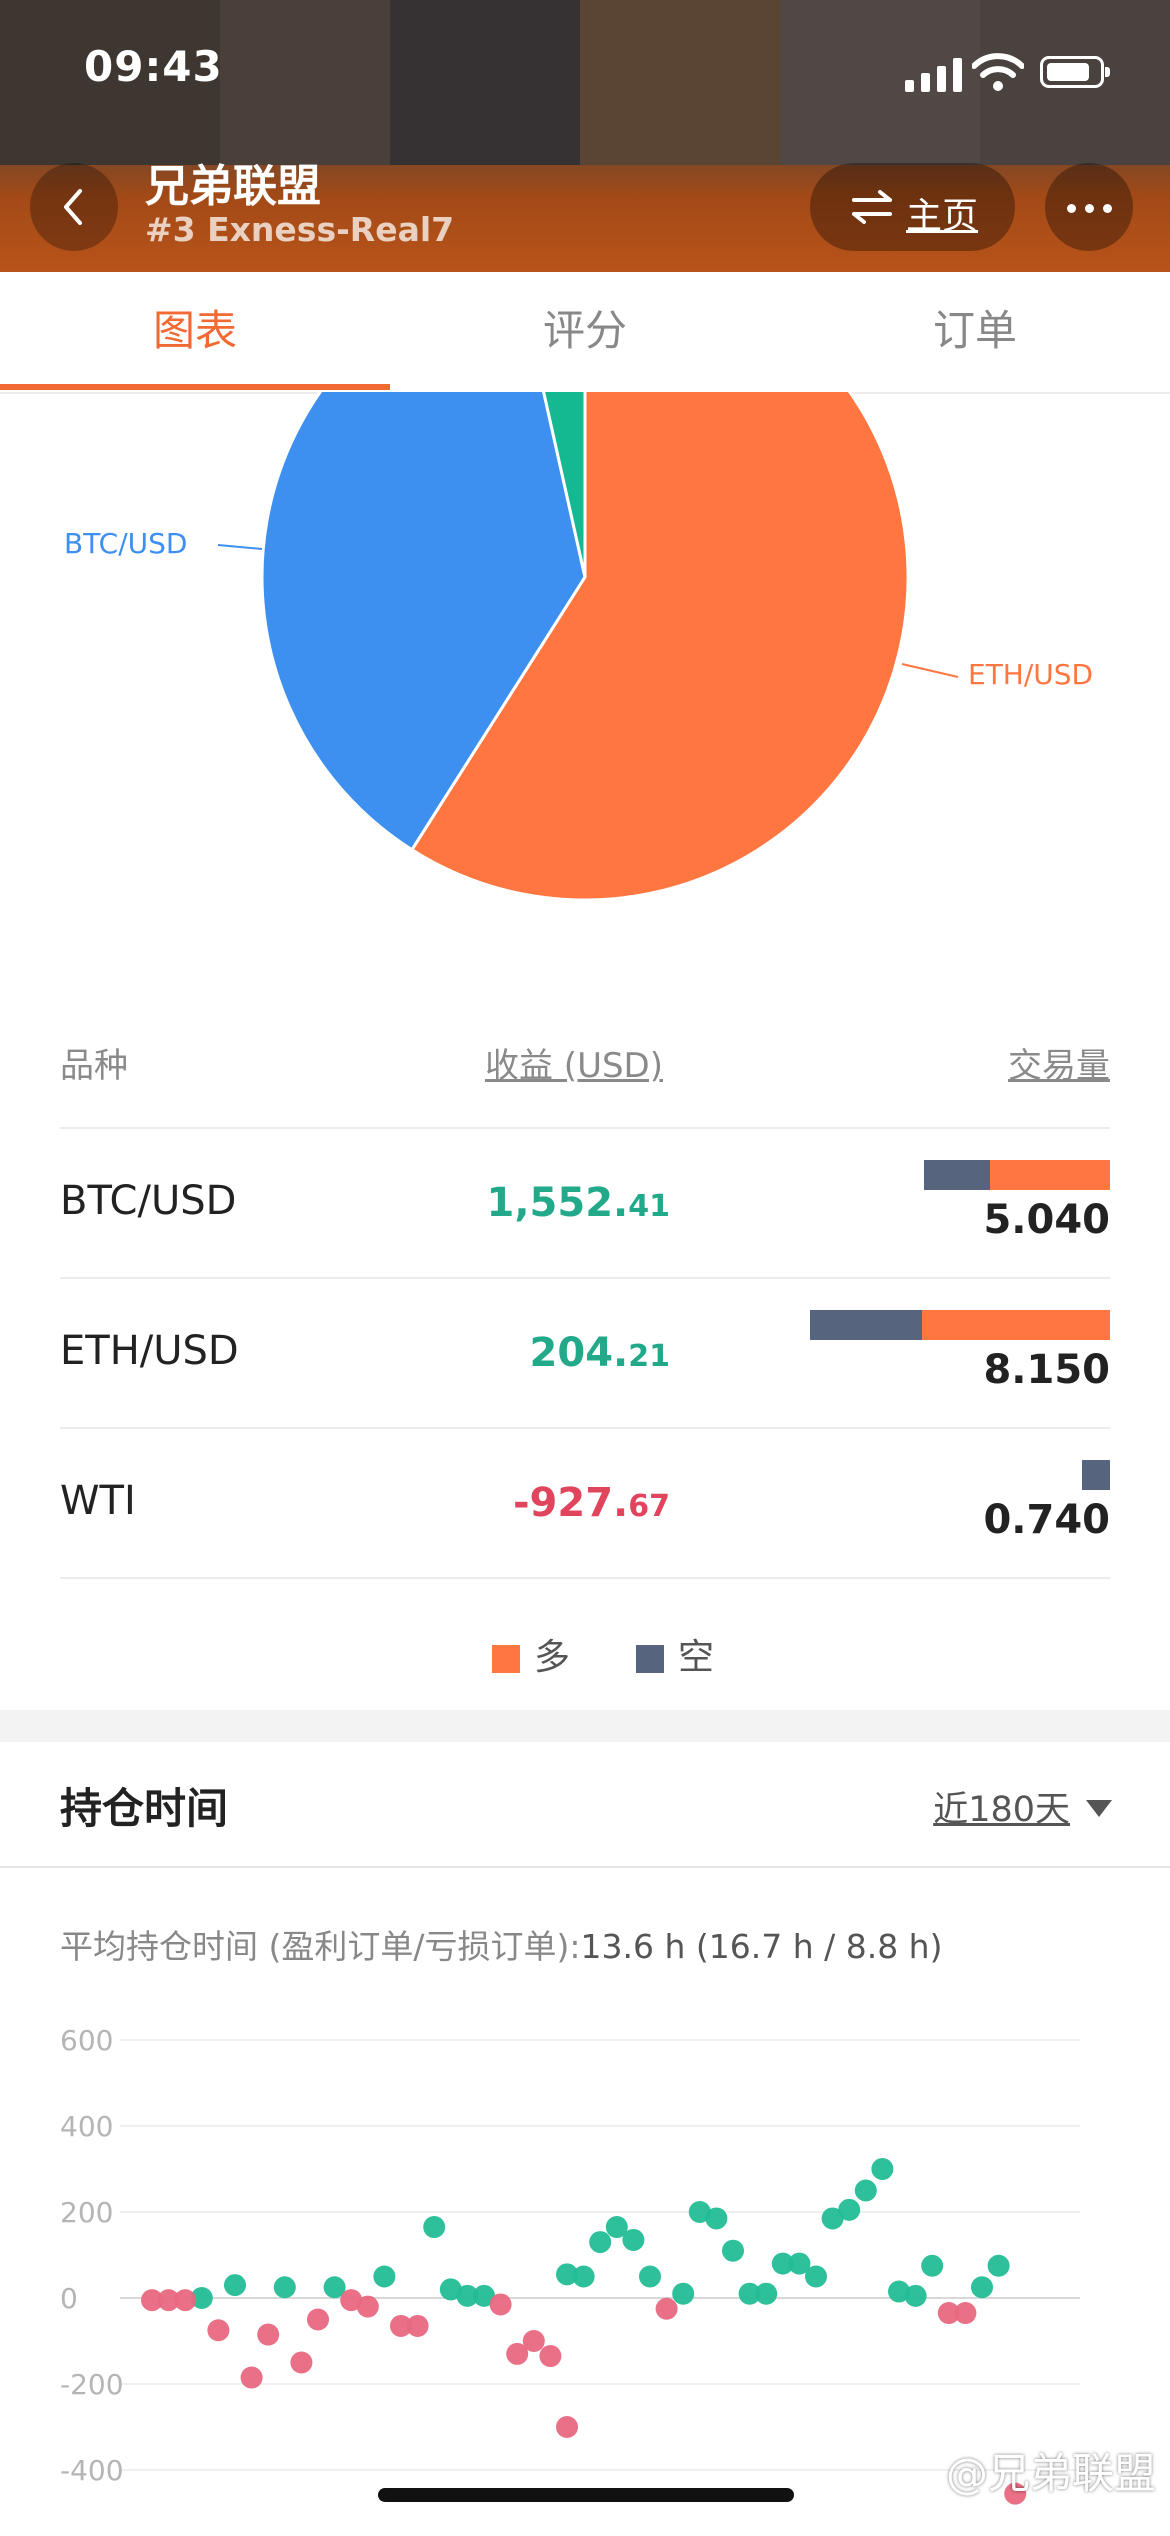 The width and height of the screenshot is (1170, 2536). I want to click on pie-label-btc: BTC/USD, so click(126, 543).